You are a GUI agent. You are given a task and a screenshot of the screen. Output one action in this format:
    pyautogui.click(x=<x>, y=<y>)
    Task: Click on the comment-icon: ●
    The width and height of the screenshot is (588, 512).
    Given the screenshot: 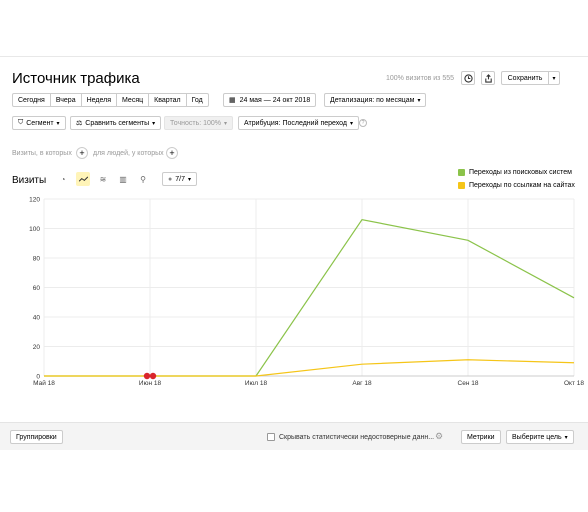 What is the action you would take?
    pyautogui.click(x=170, y=179)
    